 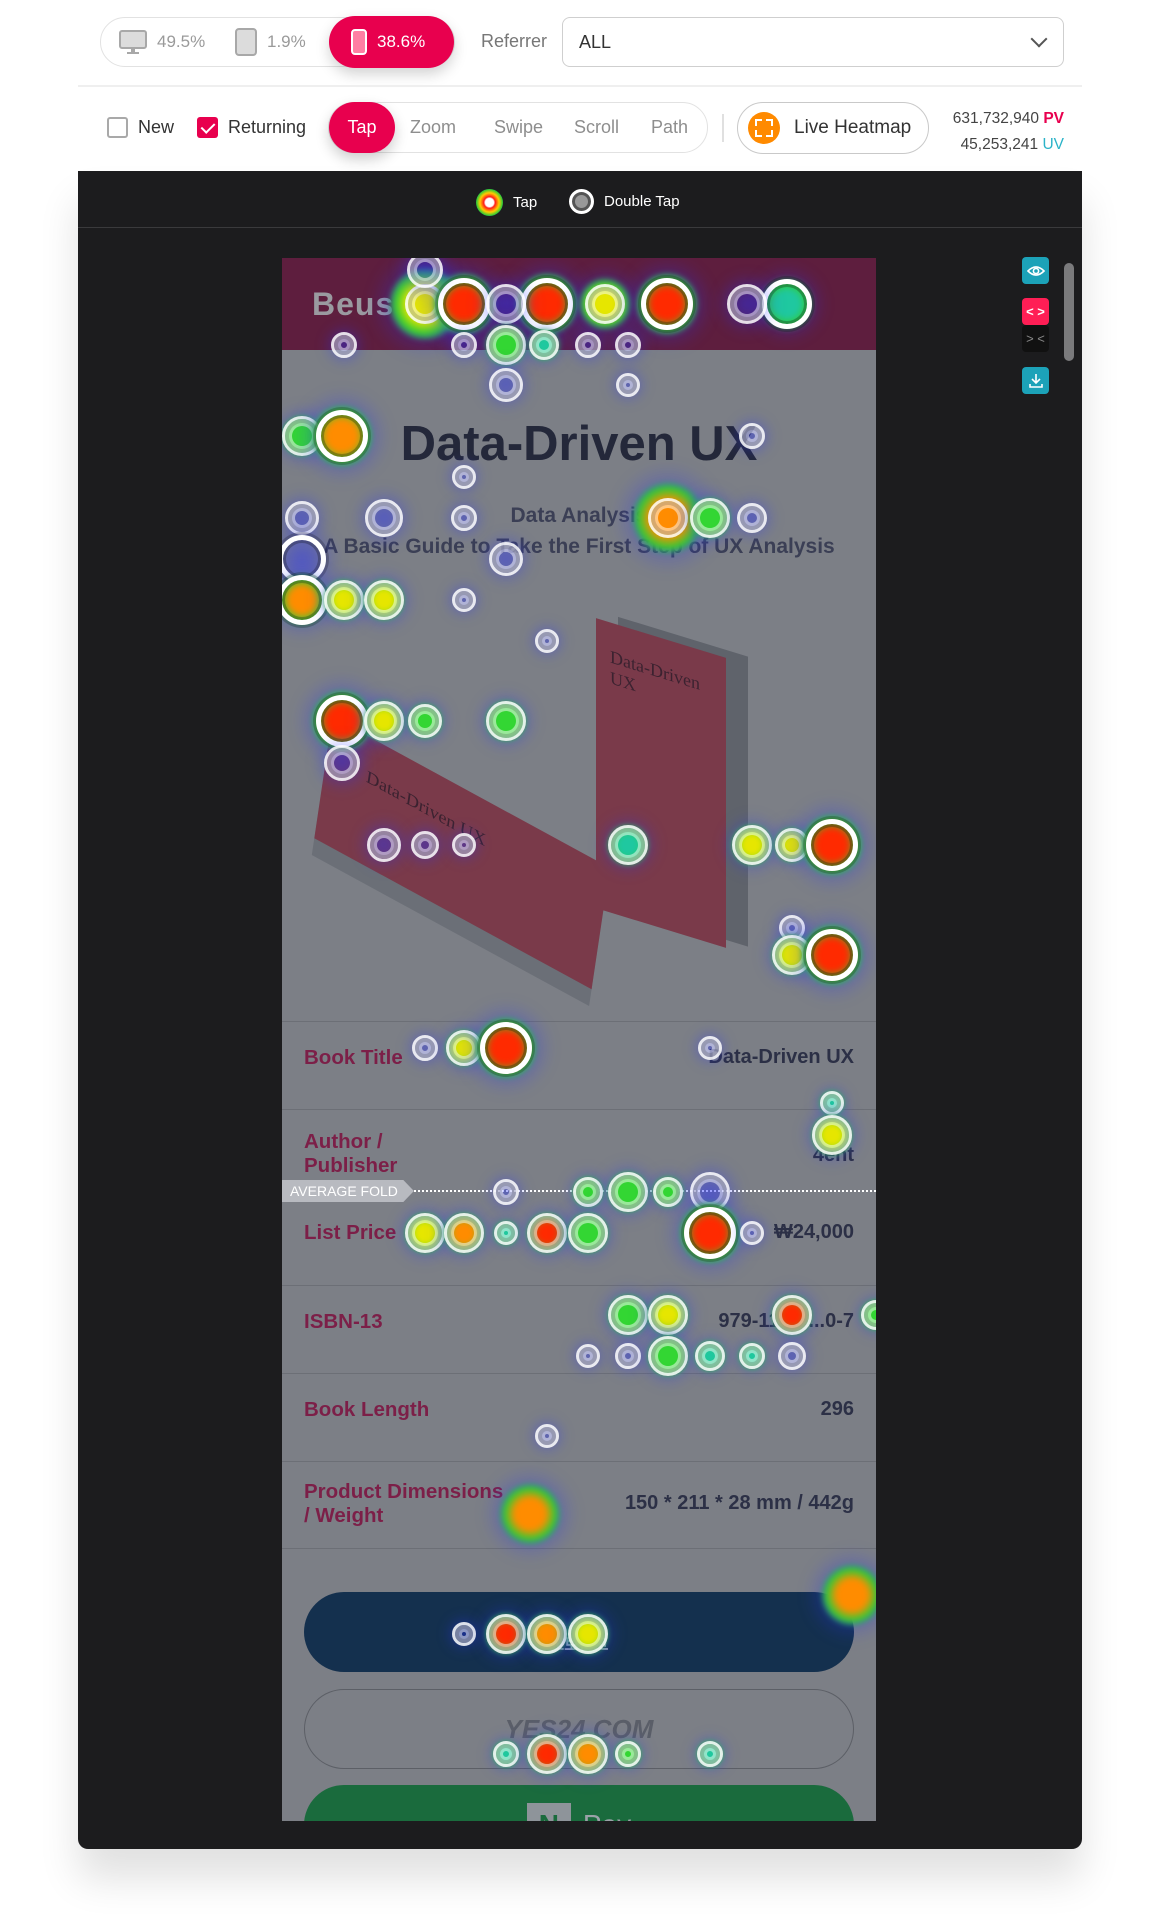 I want to click on detail-value: 979-11-96...0-7, so click(x=786, y=1321).